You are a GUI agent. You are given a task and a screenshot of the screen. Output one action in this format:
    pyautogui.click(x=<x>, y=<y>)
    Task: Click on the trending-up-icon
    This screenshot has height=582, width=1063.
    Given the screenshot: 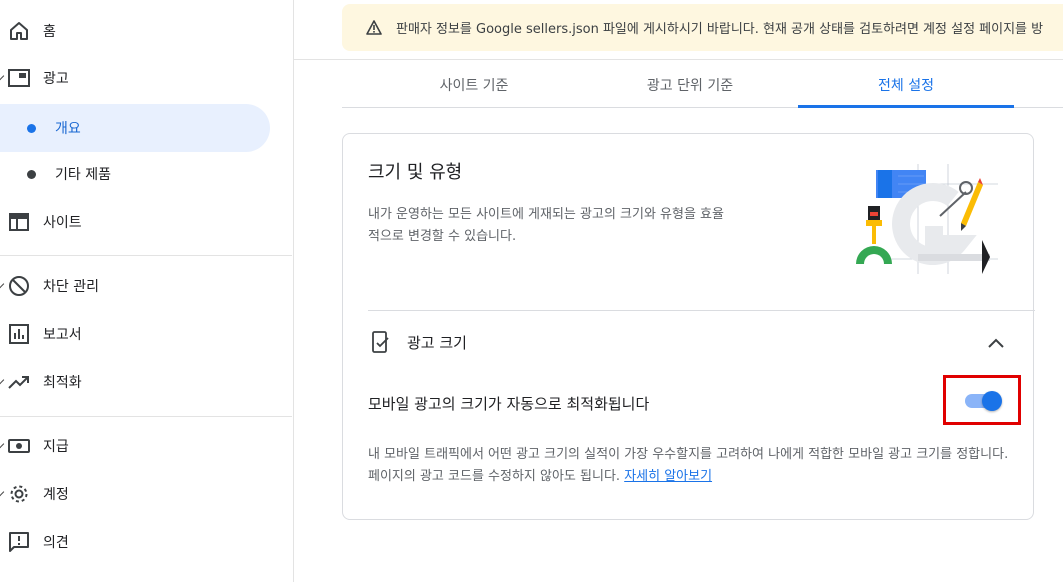 What is the action you would take?
    pyautogui.click(x=19, y=382)
    